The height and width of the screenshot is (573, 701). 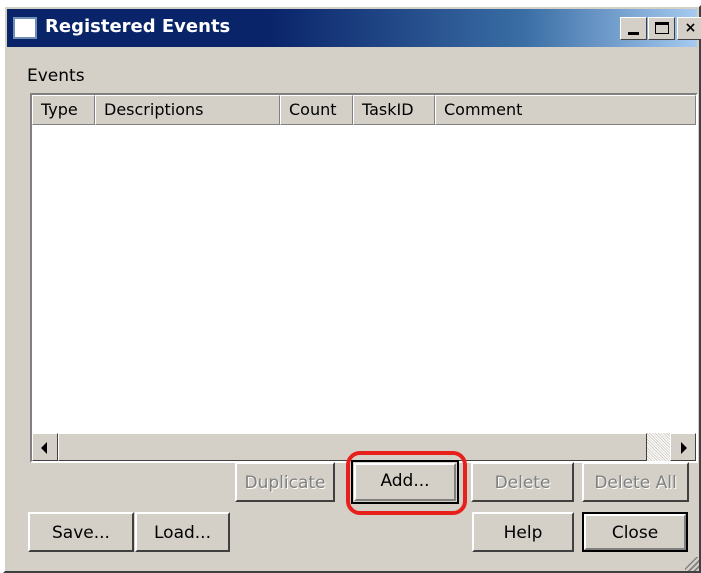 I want to click on close-window-button: ×, so click(x=689, y=28).